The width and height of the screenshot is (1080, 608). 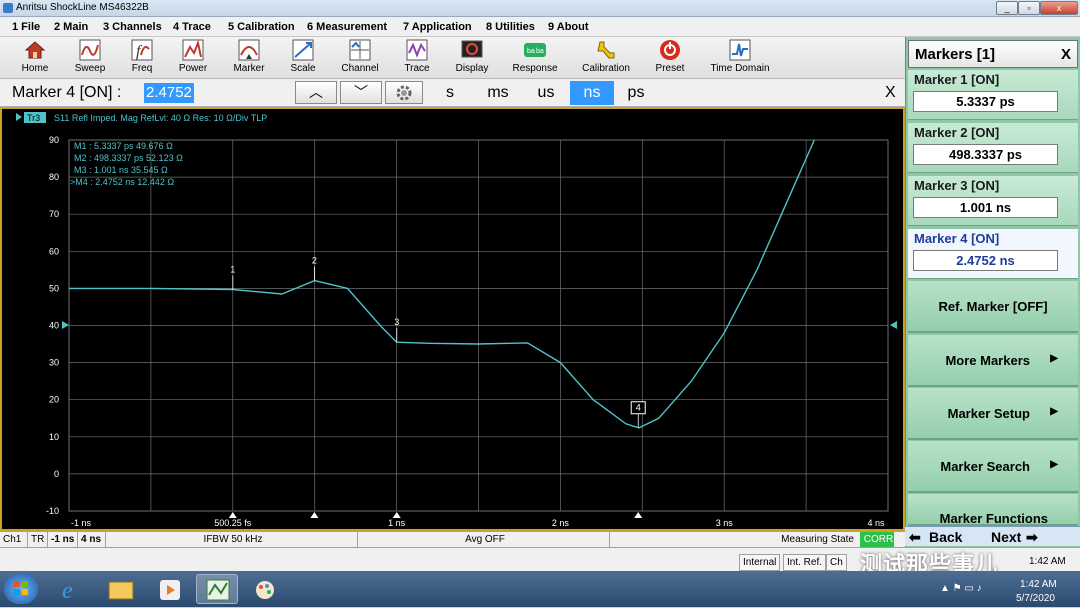 What do you see at coordinates (985, 101) in the screenshot?
I see `marker-1-value-field: 5.3337 ps` at bounding box center [985, 101].